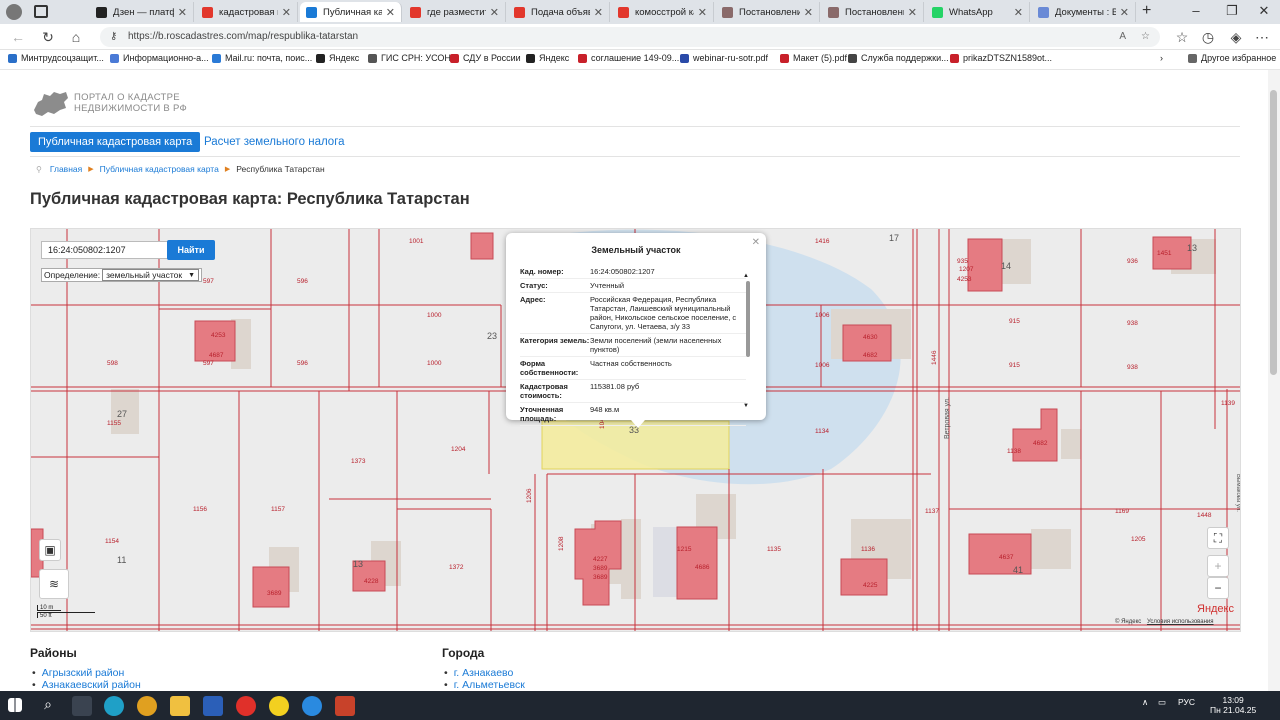  What do you see at coordinates (724, 58) in the screenshot?
I see `bookmark-item: webinar-ru-sotr.pdf` at bounding box center [724, 58].